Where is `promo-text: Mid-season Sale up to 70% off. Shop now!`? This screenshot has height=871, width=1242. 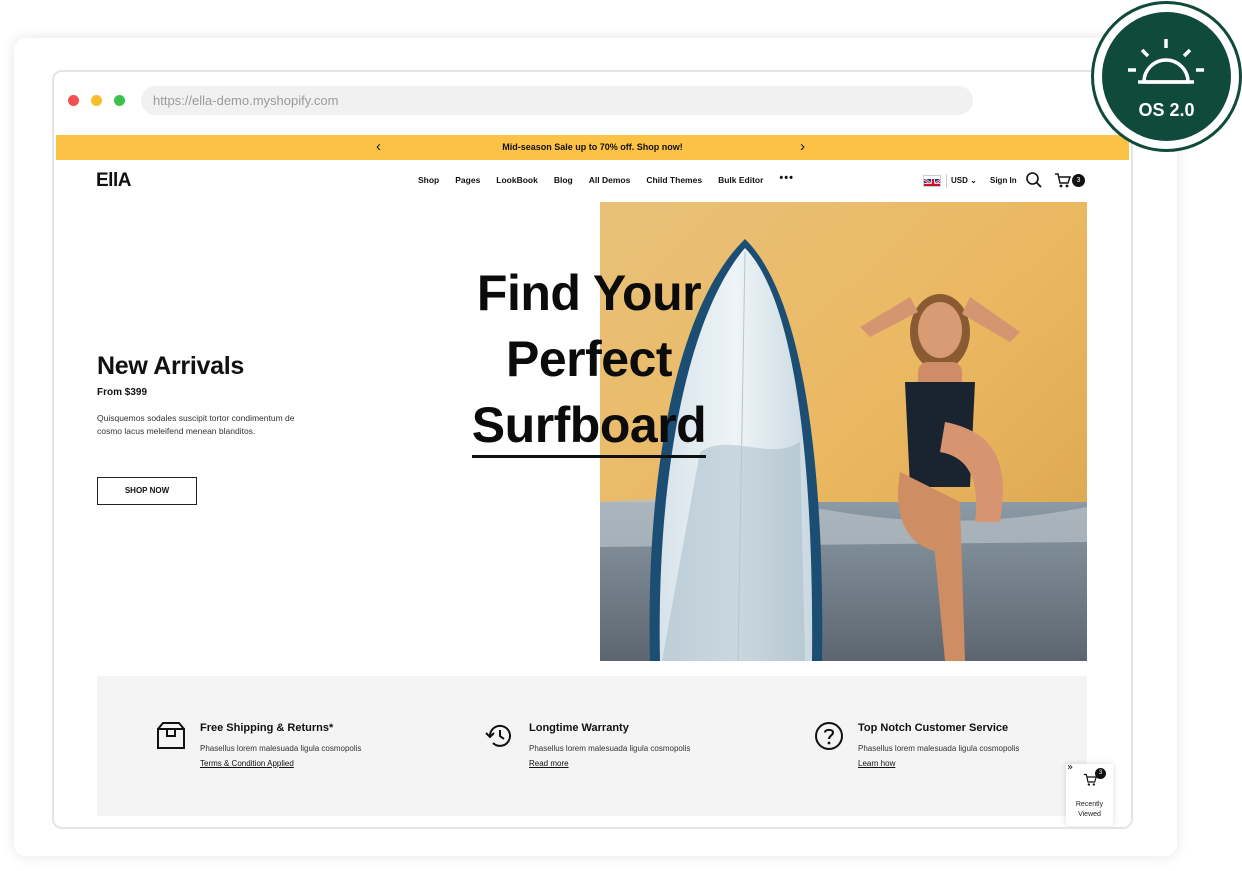
promo-text: Mid-season Sale up to 70% off. Shop now! is located at coordinates (592, 147).